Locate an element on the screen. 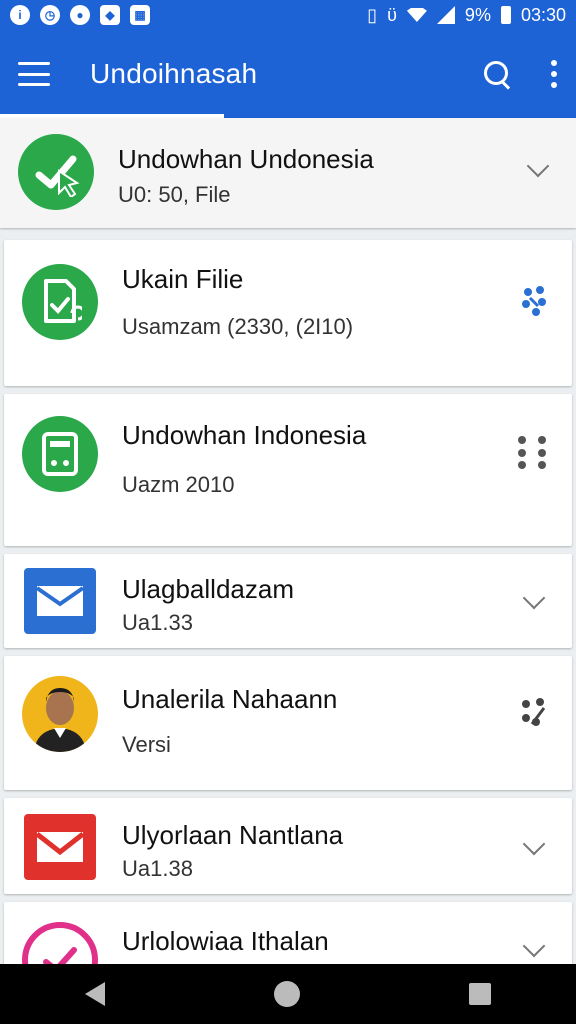  app-bar: Undoihnasah is located at coordinates (288, 74).